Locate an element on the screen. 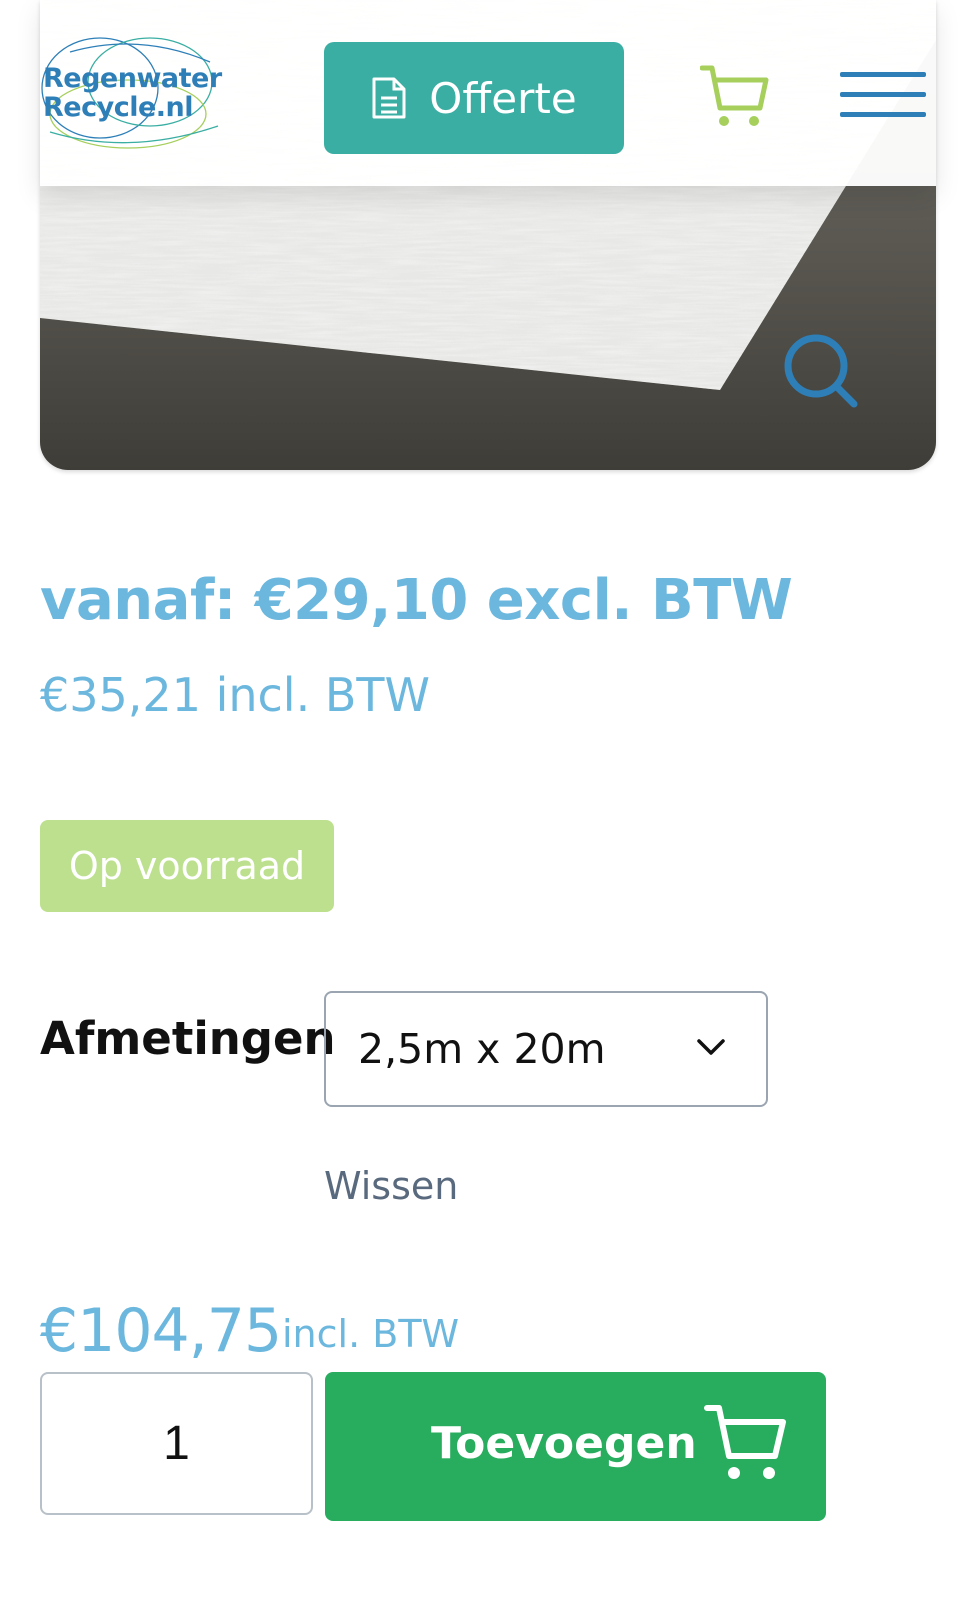  logo: Regenwater Recycle.nl is located at coordinates (132, 96).